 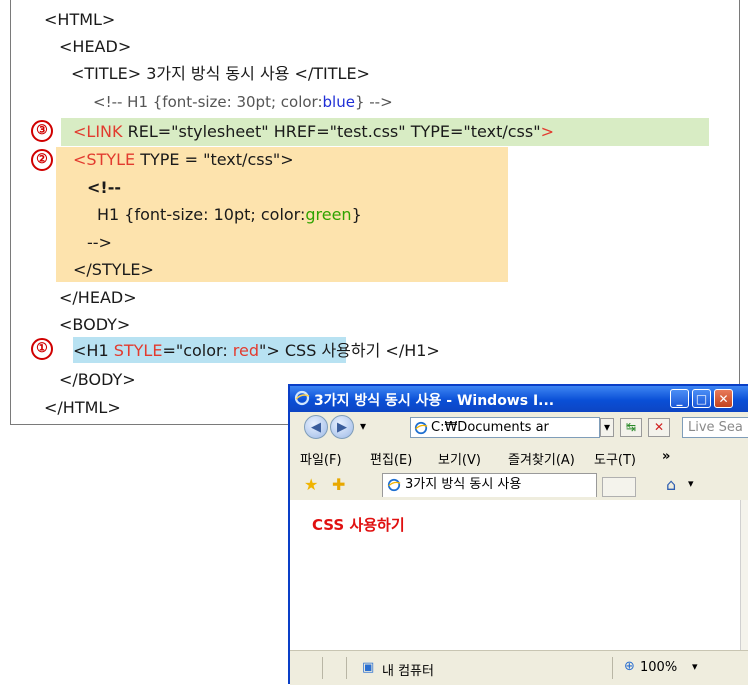 I want to click on code-line-head-open: <HEAD>, so click(x=95, y=46).